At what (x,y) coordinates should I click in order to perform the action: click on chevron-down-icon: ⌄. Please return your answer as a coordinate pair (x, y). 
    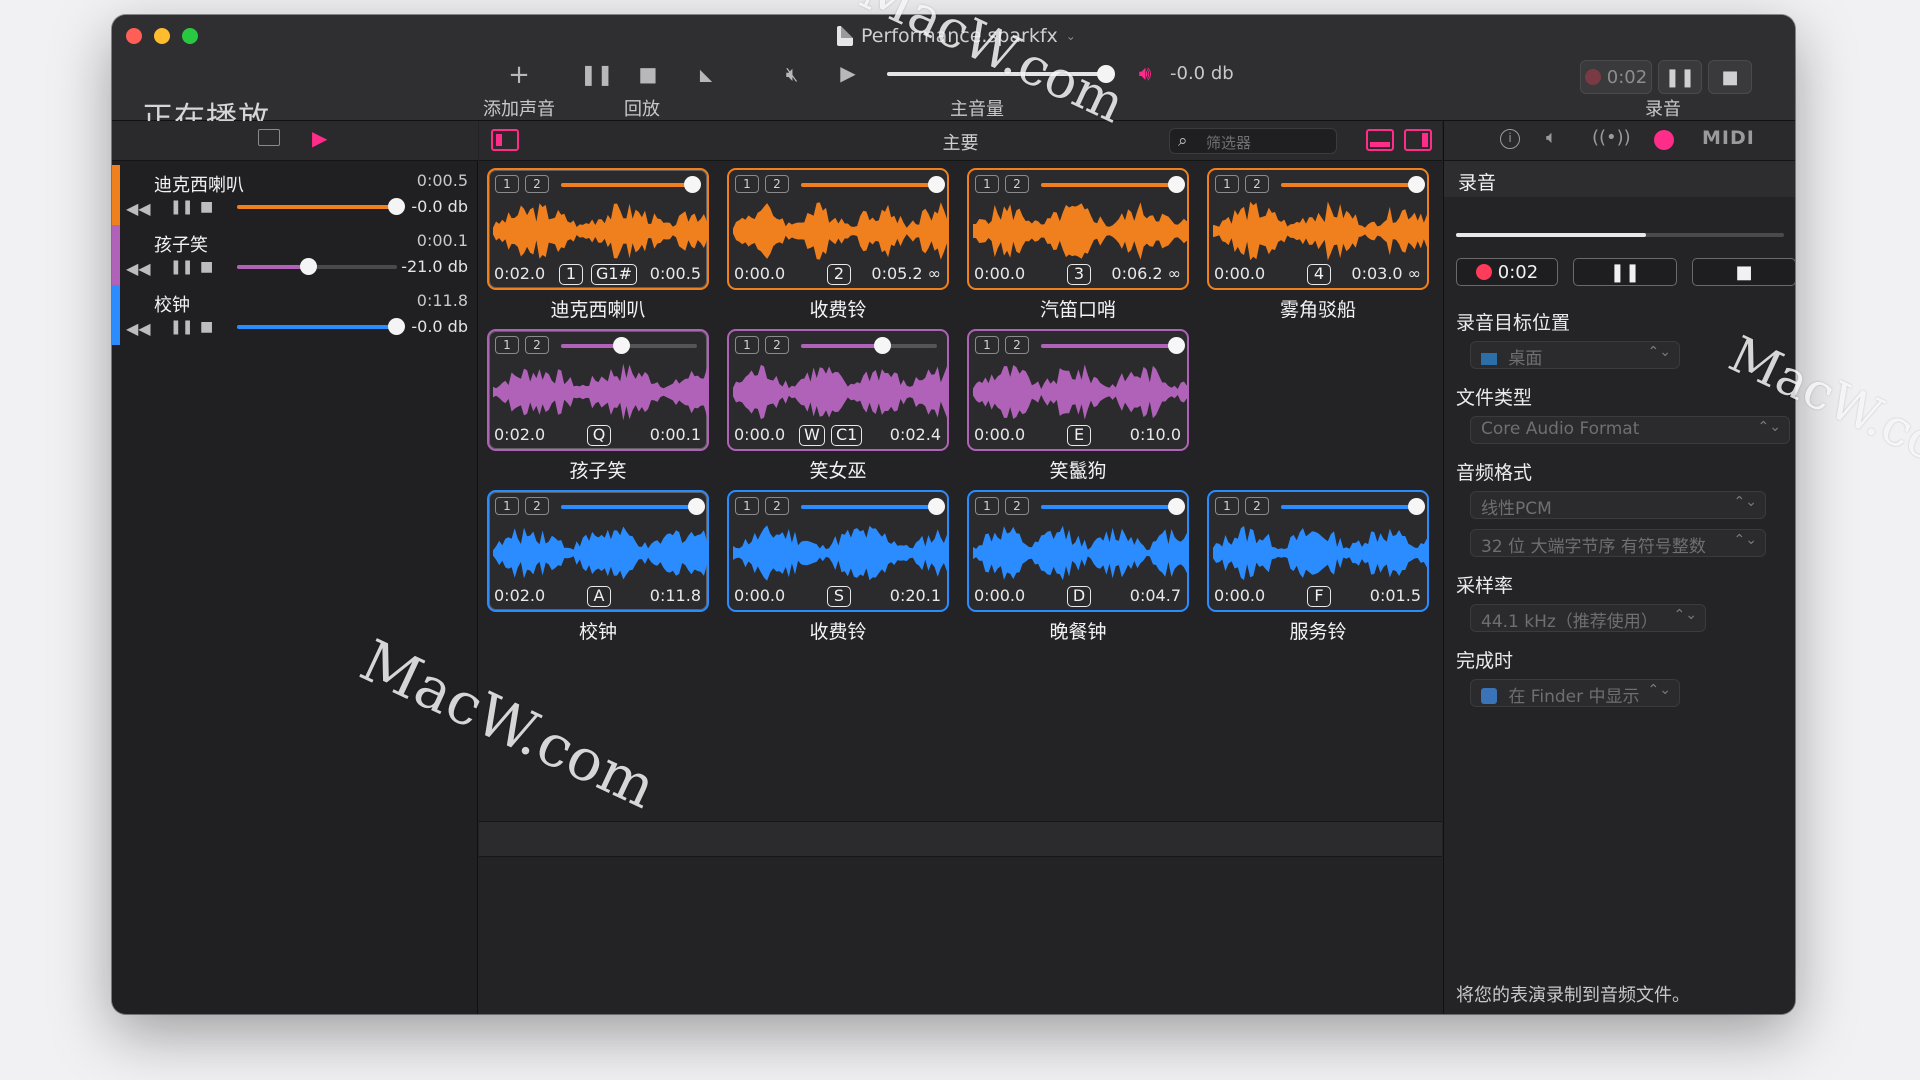
    Looking at the image, I should click on (1071, 36).